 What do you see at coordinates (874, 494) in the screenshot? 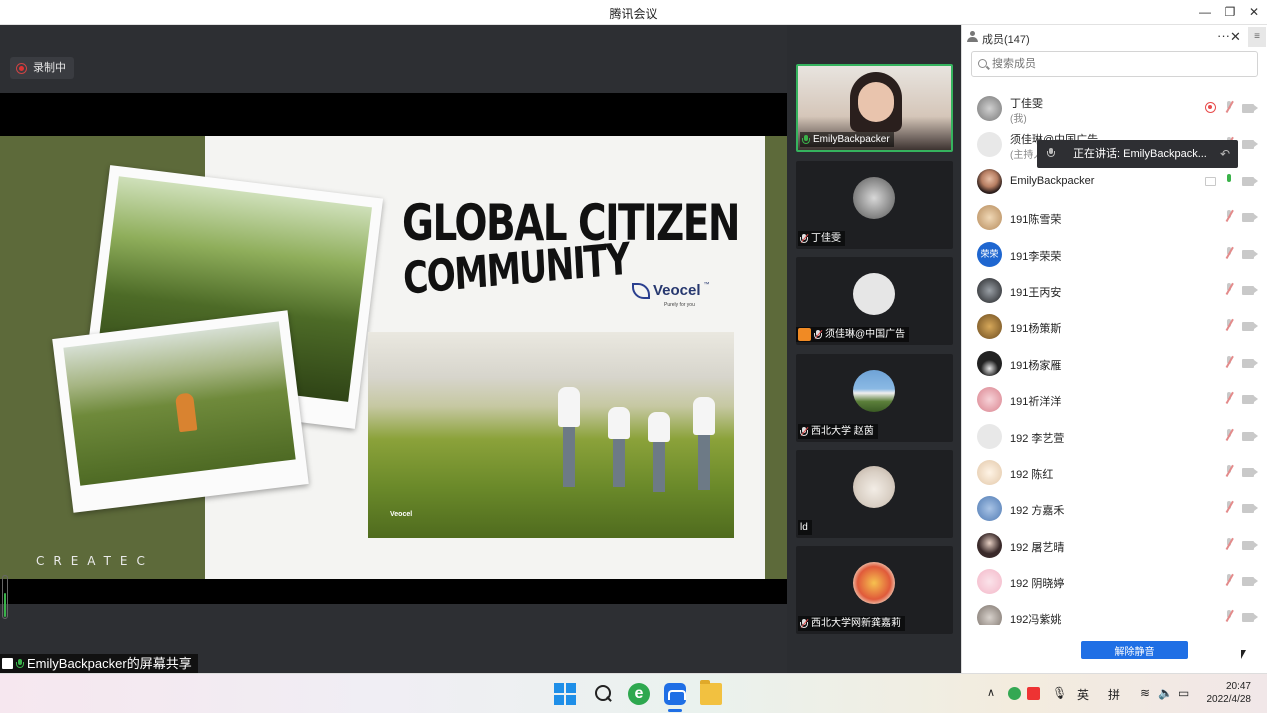
I see `video-tile-ld: ld` at bounding box center [874, 494].